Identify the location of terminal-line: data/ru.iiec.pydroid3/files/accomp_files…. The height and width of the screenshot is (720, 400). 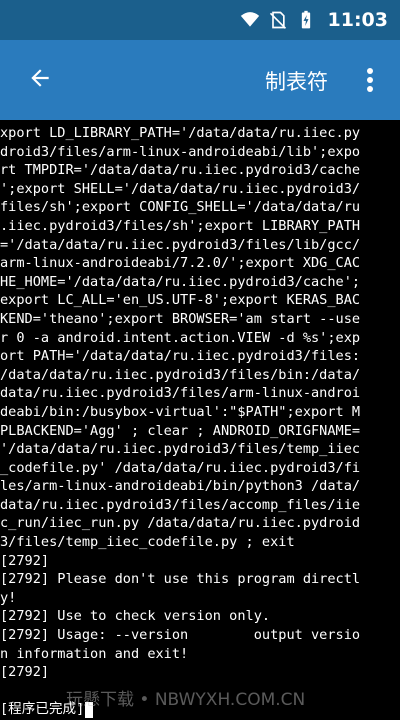
(180, 504).